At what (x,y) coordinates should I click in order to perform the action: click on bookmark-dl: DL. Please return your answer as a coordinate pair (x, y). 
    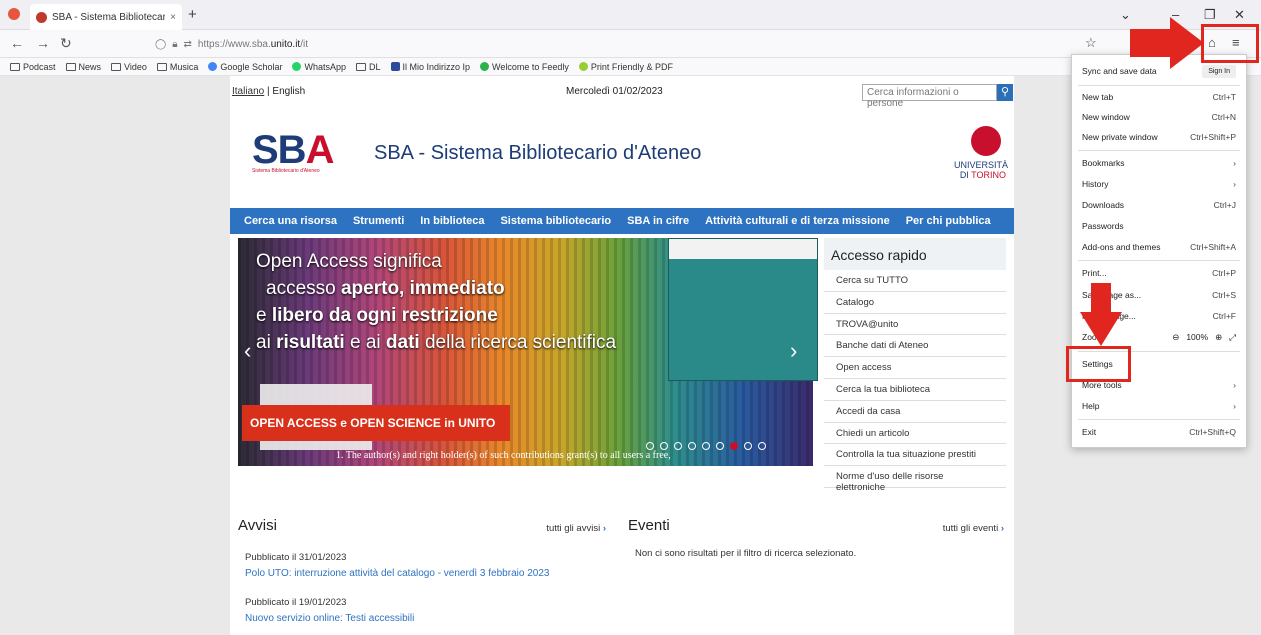
    Looking at the image, I should click on (368, 67).